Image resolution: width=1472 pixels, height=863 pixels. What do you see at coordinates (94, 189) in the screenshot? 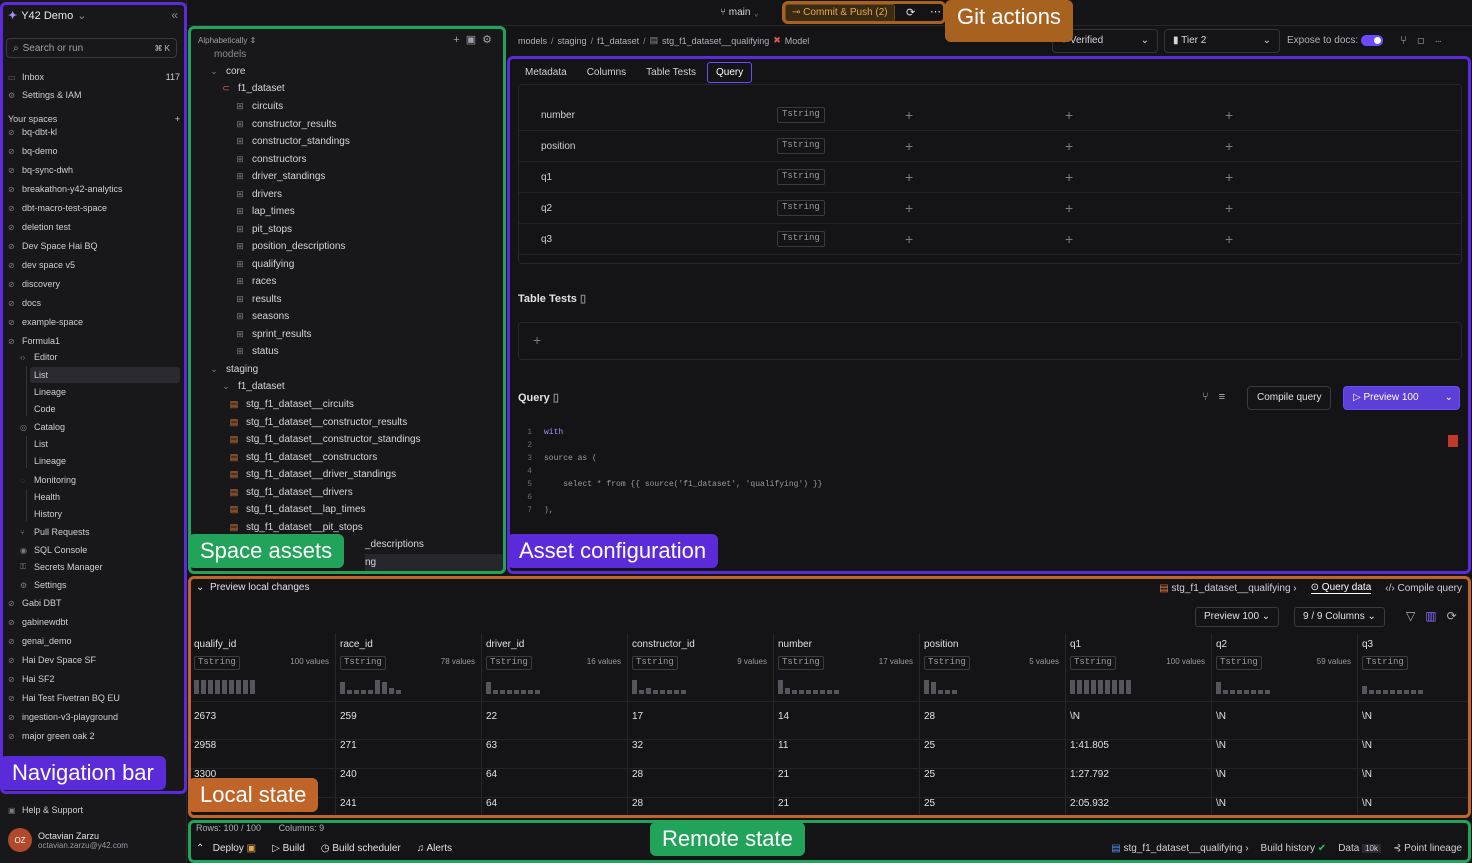
I see `sidebar-space-item: ⊘ breakathon-y42-analytics` at bounding box center [94, 189].